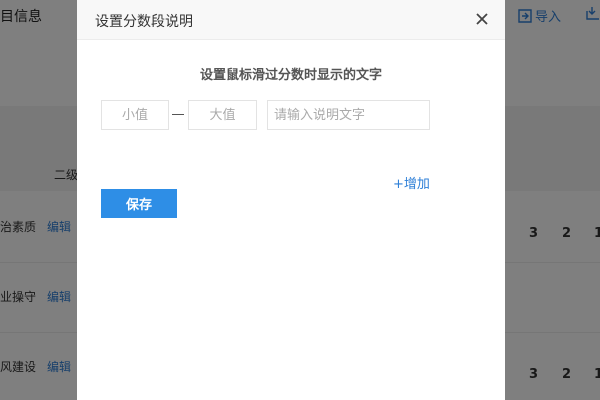 The image size is (600, 400). I want to click on dialog-subtitle: 设置鼠标滑过分数时显示的文字, so click(290, 75).